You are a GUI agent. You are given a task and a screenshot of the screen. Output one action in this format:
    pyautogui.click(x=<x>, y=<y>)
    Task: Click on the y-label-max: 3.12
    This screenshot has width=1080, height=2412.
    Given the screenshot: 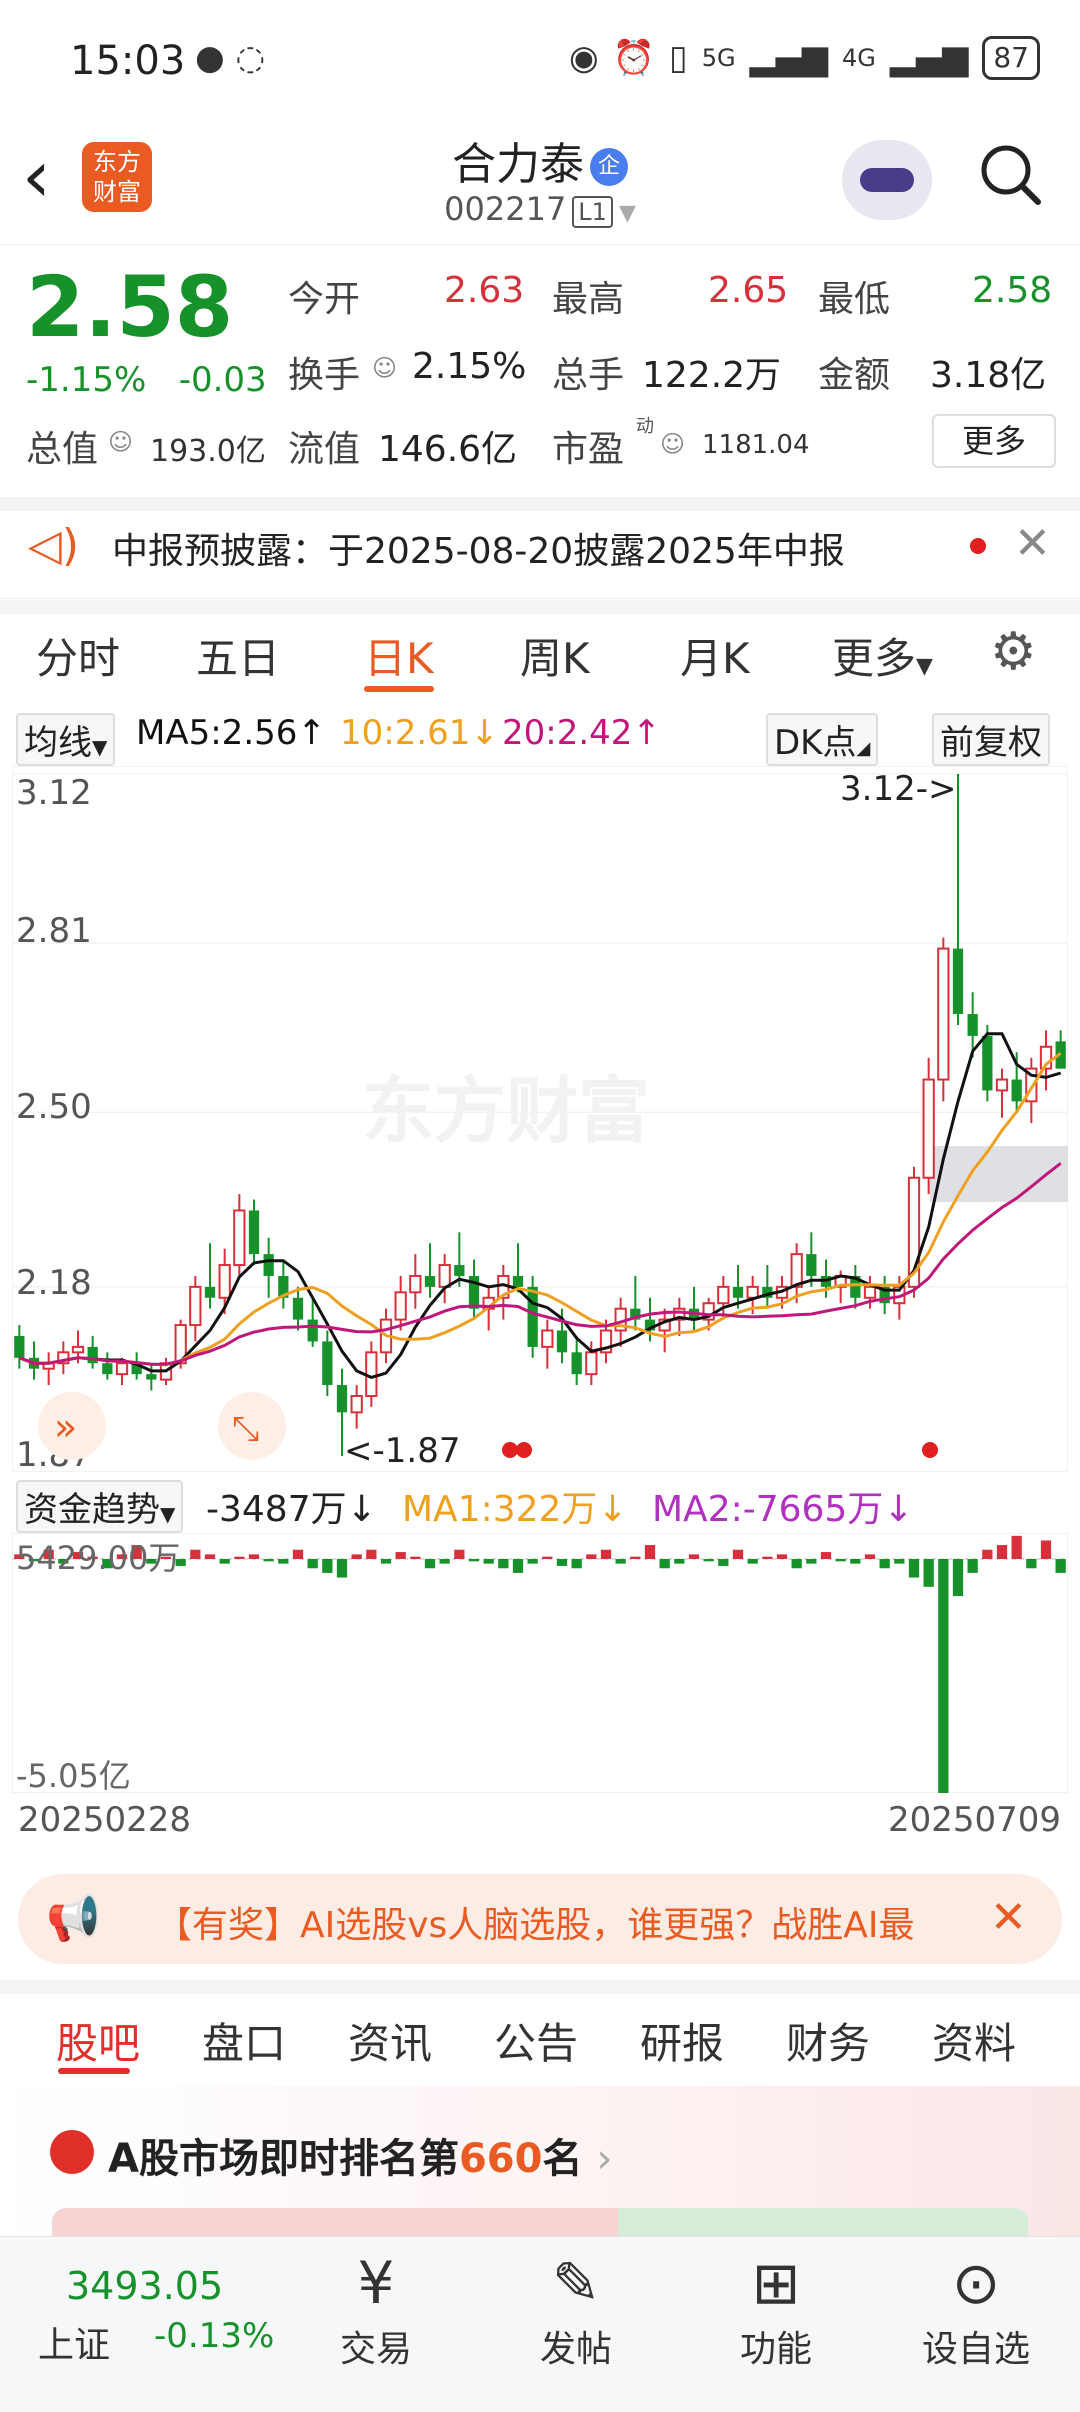 What is the action you would take?
    pyautogui.click(x=54, y=793)
    